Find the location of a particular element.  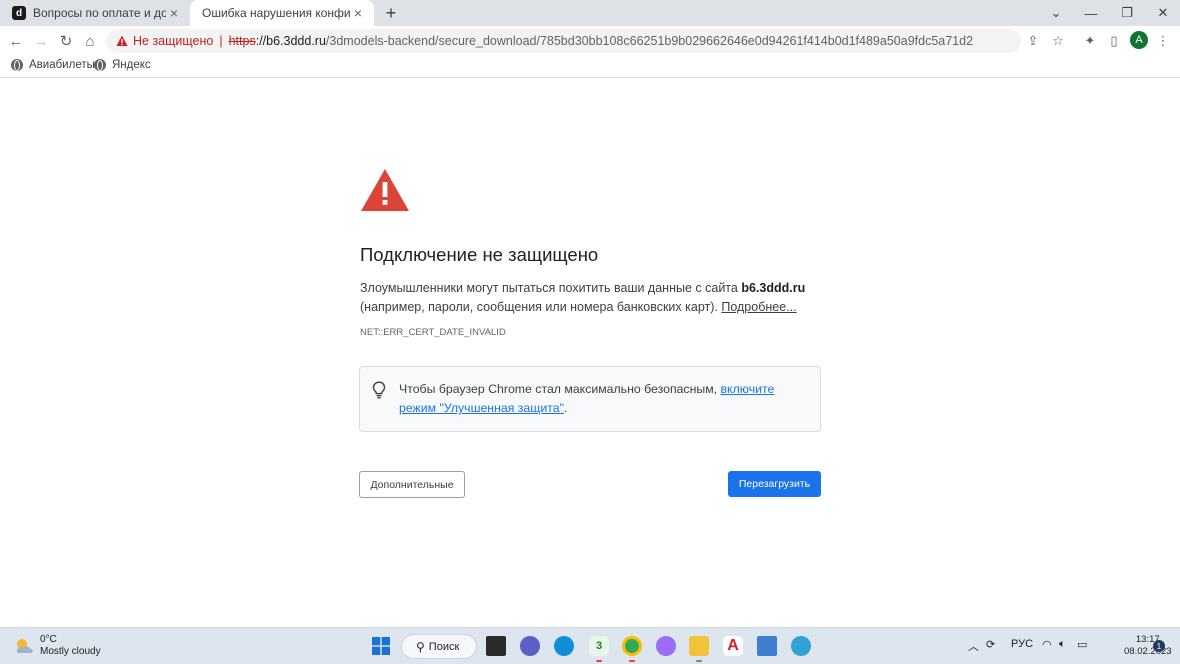

tab-title: Вопросы по оплате и доступам is located at coordinates (99, 13).